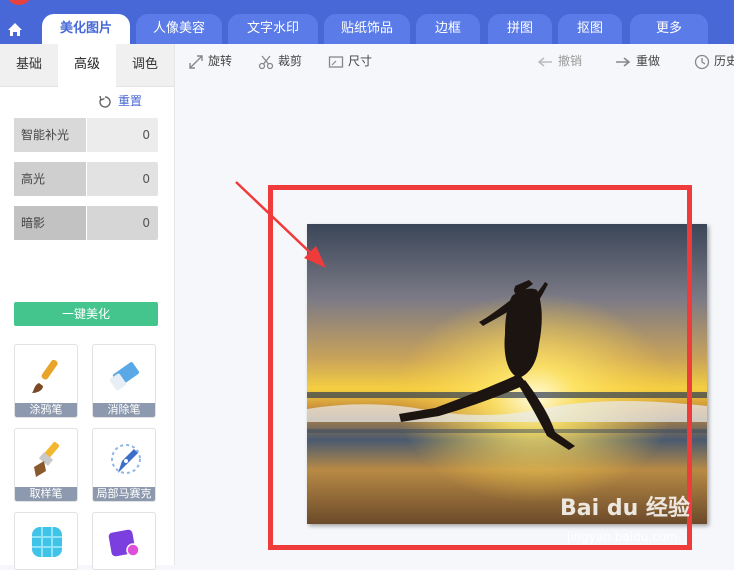  Describe the element at coordinates (273, 29) in the screenshot. I see `tab-text-watermark: 文字水印` at that location.